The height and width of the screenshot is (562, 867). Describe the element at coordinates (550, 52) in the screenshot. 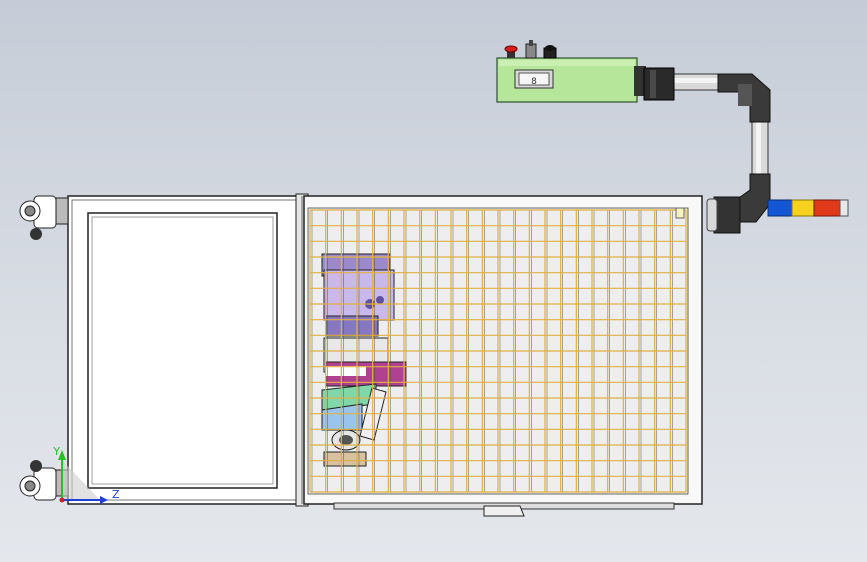

I see `black-push-button` at that location.